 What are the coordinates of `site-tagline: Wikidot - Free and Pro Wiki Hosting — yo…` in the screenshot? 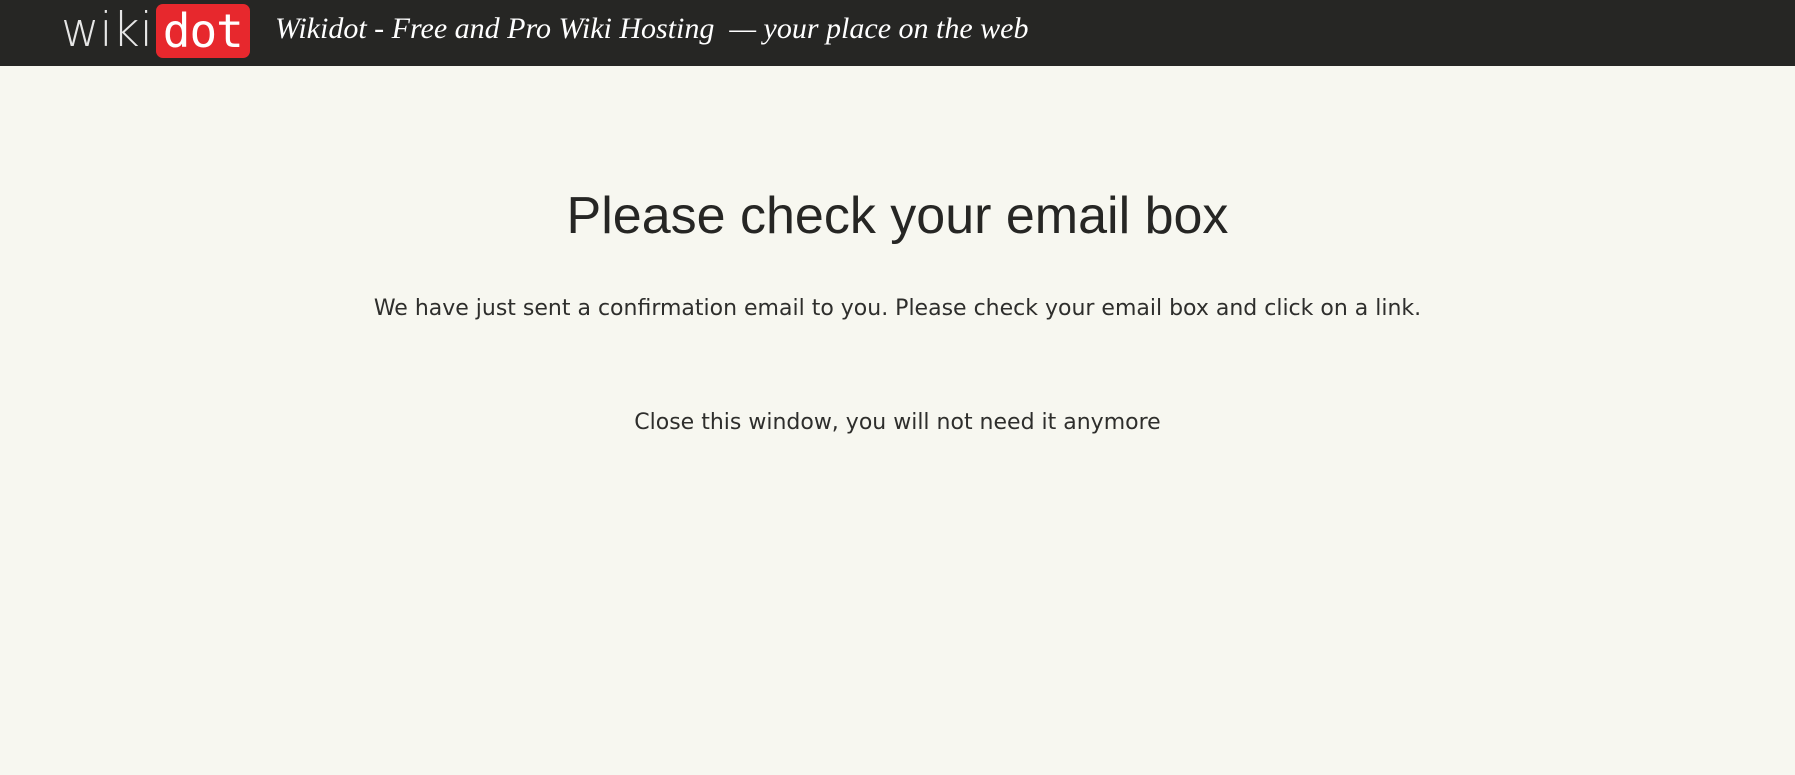 It's located at (652, 28).